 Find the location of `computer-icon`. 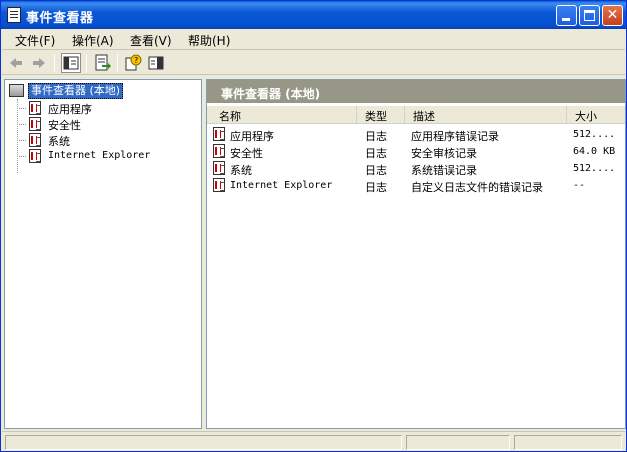

computer-icon is located at coordinates (16, 90).